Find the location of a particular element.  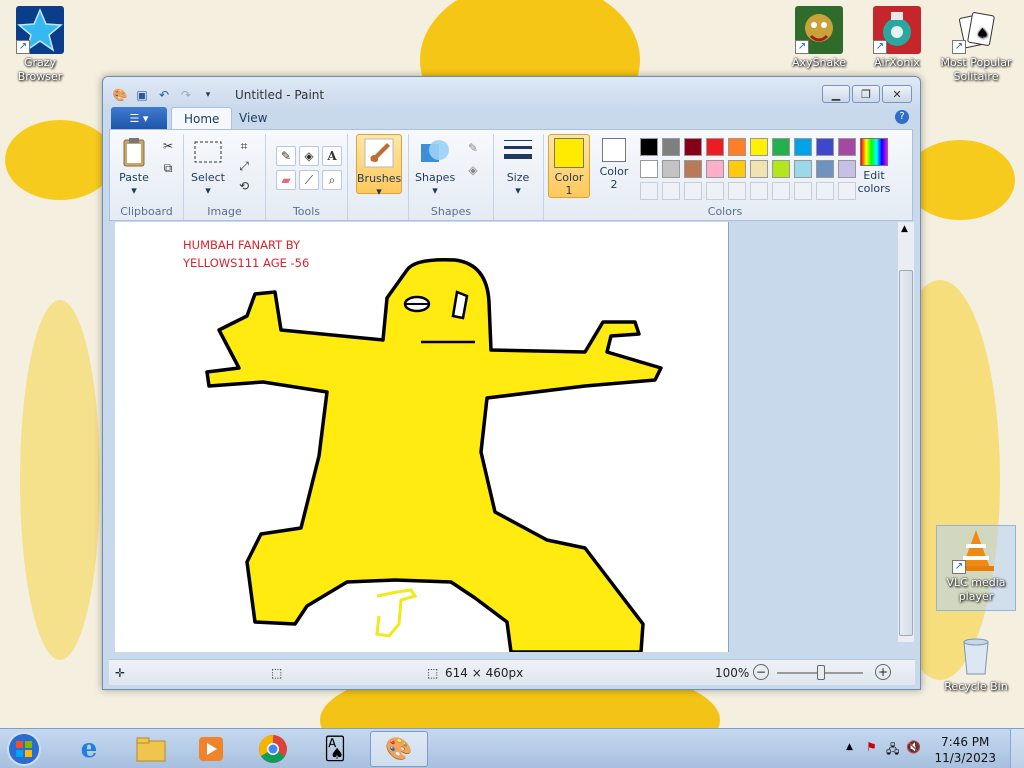

system-tray: ▲ ⚑ 🖧 🔇 7:46 PM 11/3/2023 is located at coordinates (924, 748).